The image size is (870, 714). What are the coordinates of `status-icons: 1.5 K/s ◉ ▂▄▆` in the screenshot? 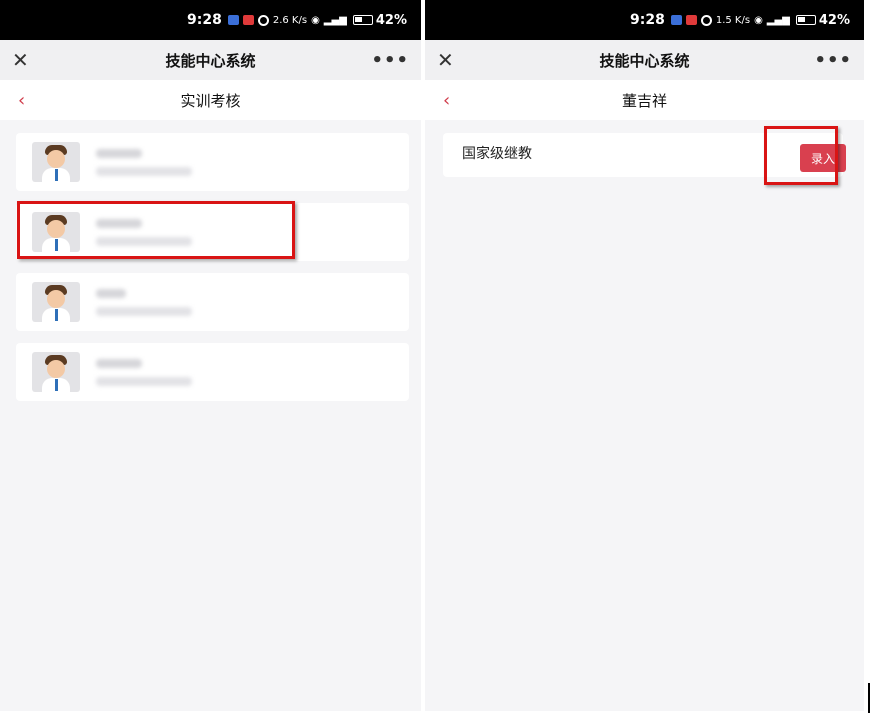 It's located at (730, 20).